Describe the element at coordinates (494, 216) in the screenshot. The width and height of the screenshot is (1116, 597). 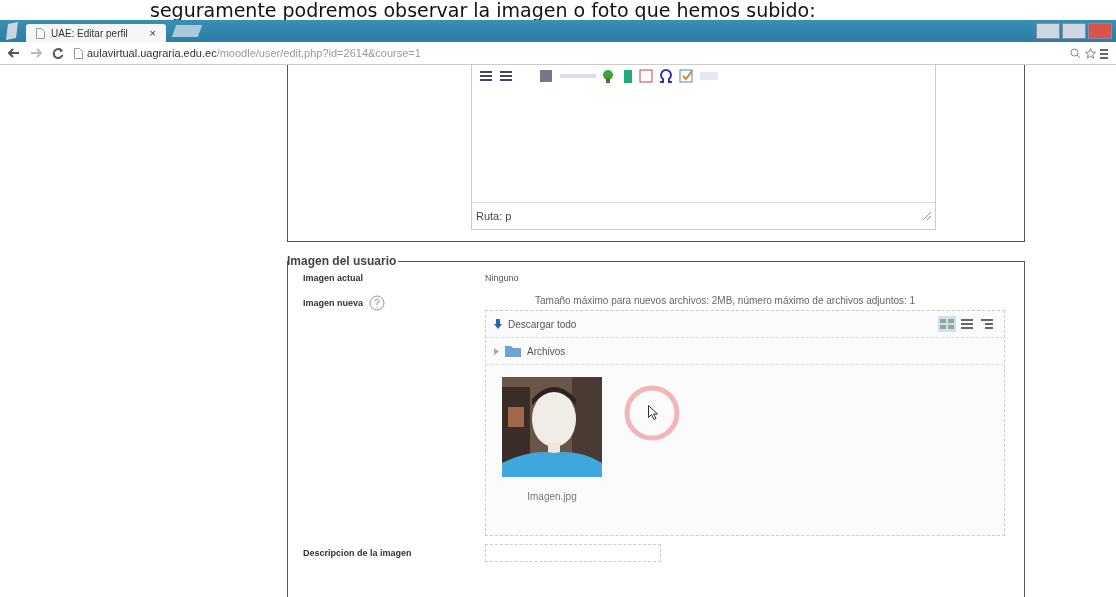
I see `path-text: Ruta: p` at that location.